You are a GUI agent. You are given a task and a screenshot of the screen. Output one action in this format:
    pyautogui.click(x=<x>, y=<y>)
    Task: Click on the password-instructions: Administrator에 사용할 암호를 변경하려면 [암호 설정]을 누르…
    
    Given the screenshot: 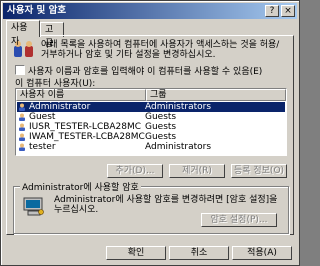 What is the action you would take?
    pyautogui.click(x=166, y=205)
    